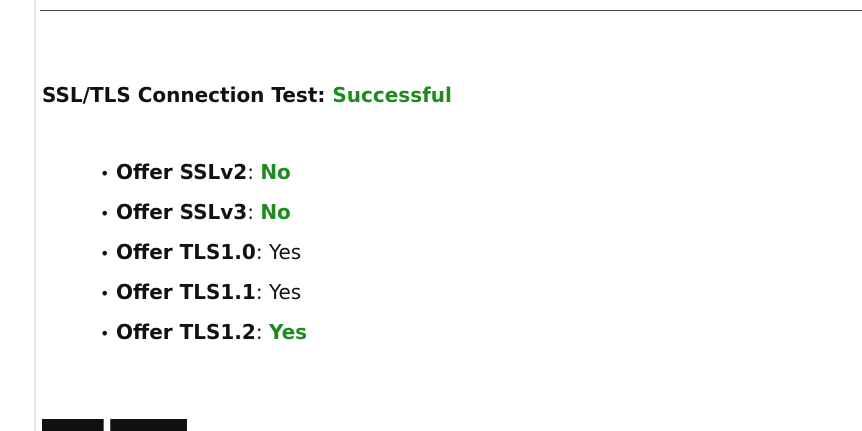 The image size is (862, 431). I want to click on option-label: Offer SSLv2, so click(182, 172).